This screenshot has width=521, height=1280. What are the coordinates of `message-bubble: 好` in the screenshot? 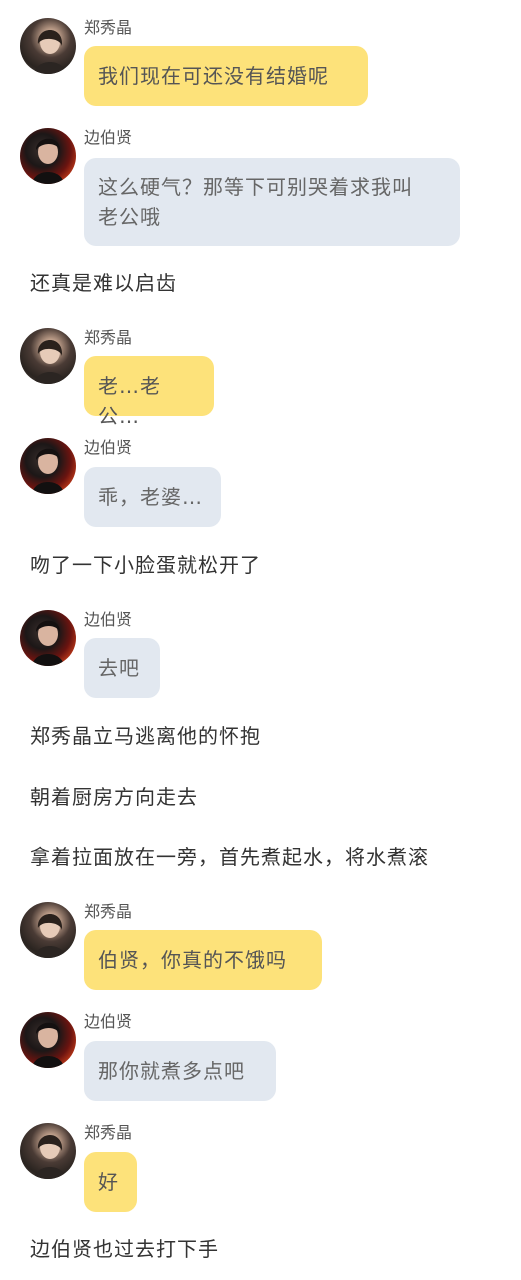 It's located at (110, 1182).